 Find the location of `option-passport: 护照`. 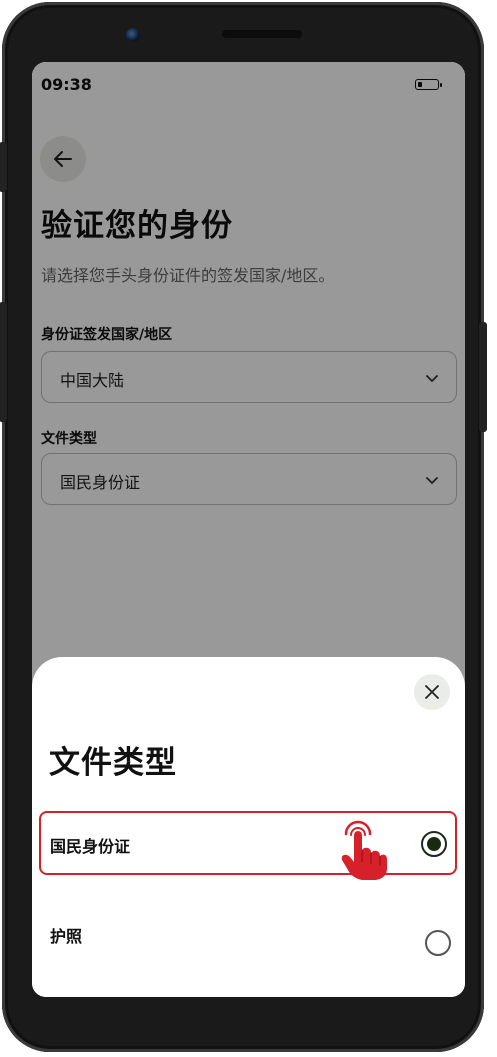

option-passport: 护照 is located at coordinates (248, 934).